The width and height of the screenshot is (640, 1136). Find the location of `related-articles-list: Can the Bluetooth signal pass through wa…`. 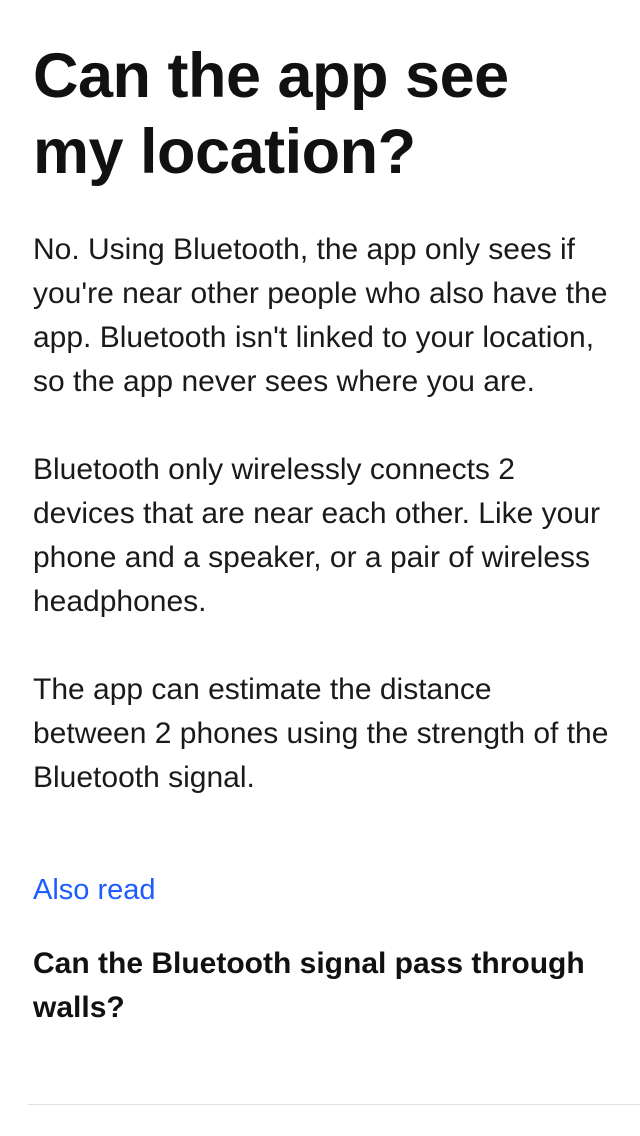

related-articles-list: Can the Bluetooth signal pass through wa… is located at coordinates (320, 995).